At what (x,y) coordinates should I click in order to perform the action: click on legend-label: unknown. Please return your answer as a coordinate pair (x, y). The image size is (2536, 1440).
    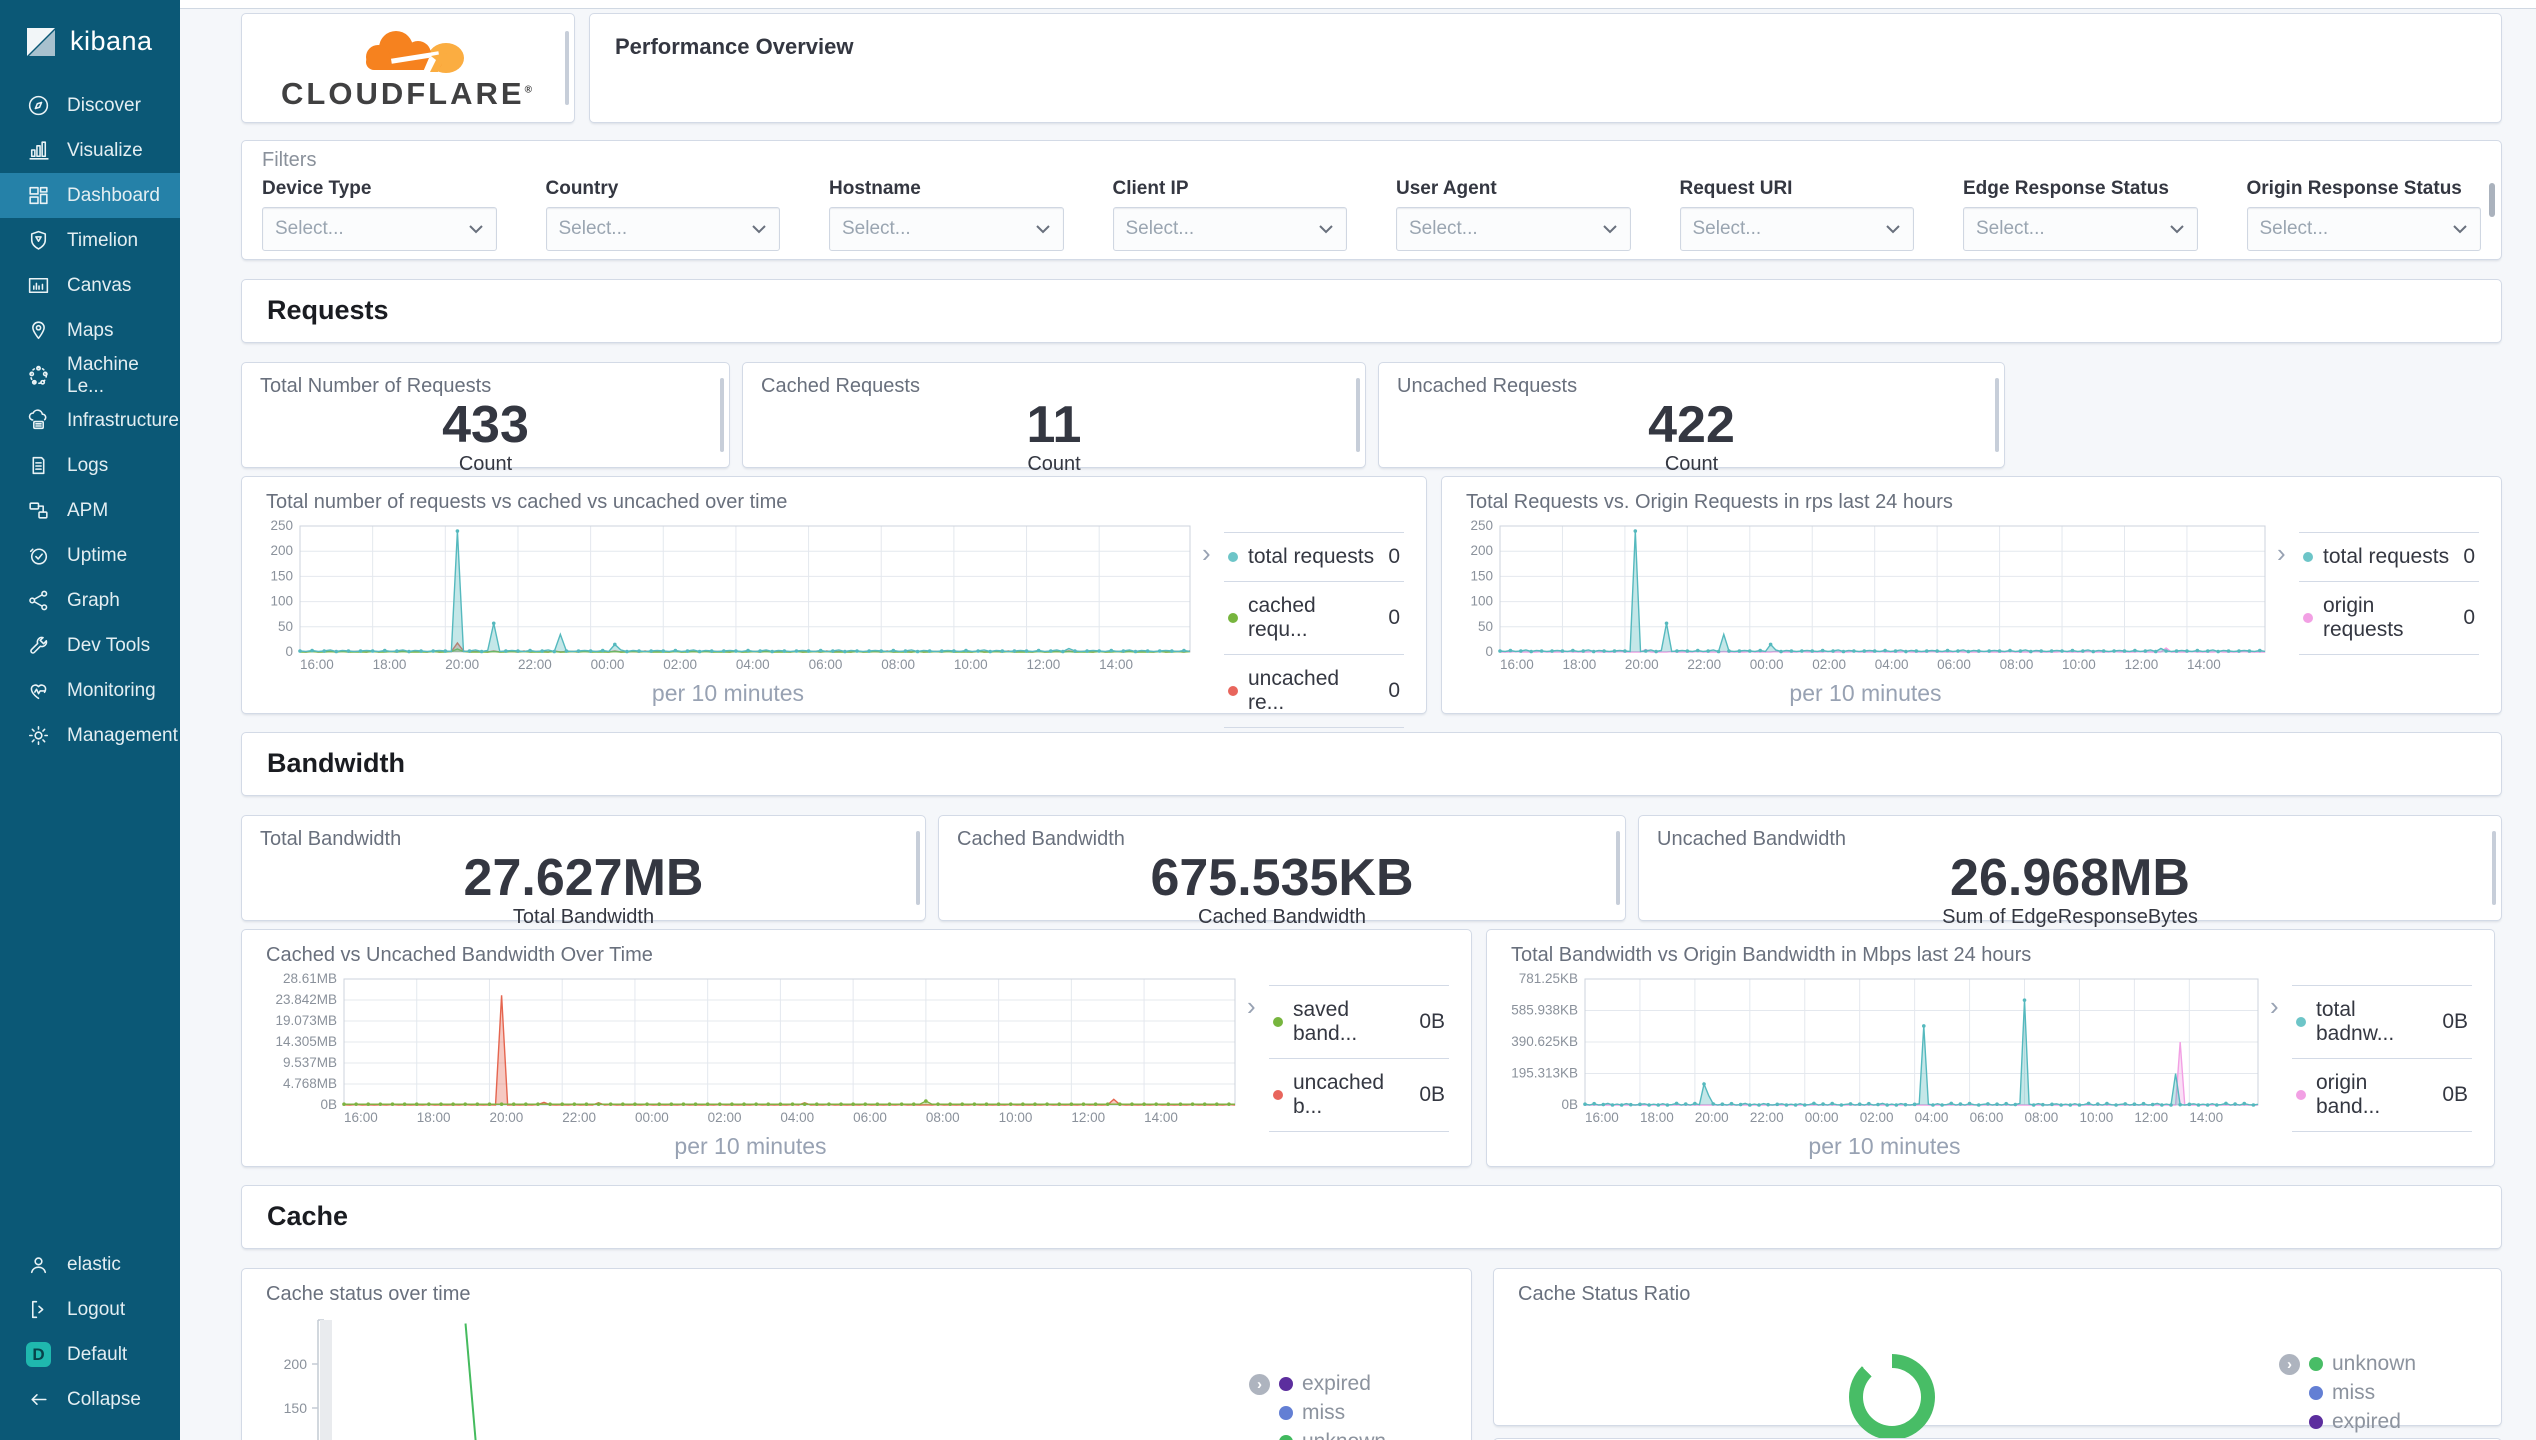
    Looking at the image, I should click on (2374, 1363).